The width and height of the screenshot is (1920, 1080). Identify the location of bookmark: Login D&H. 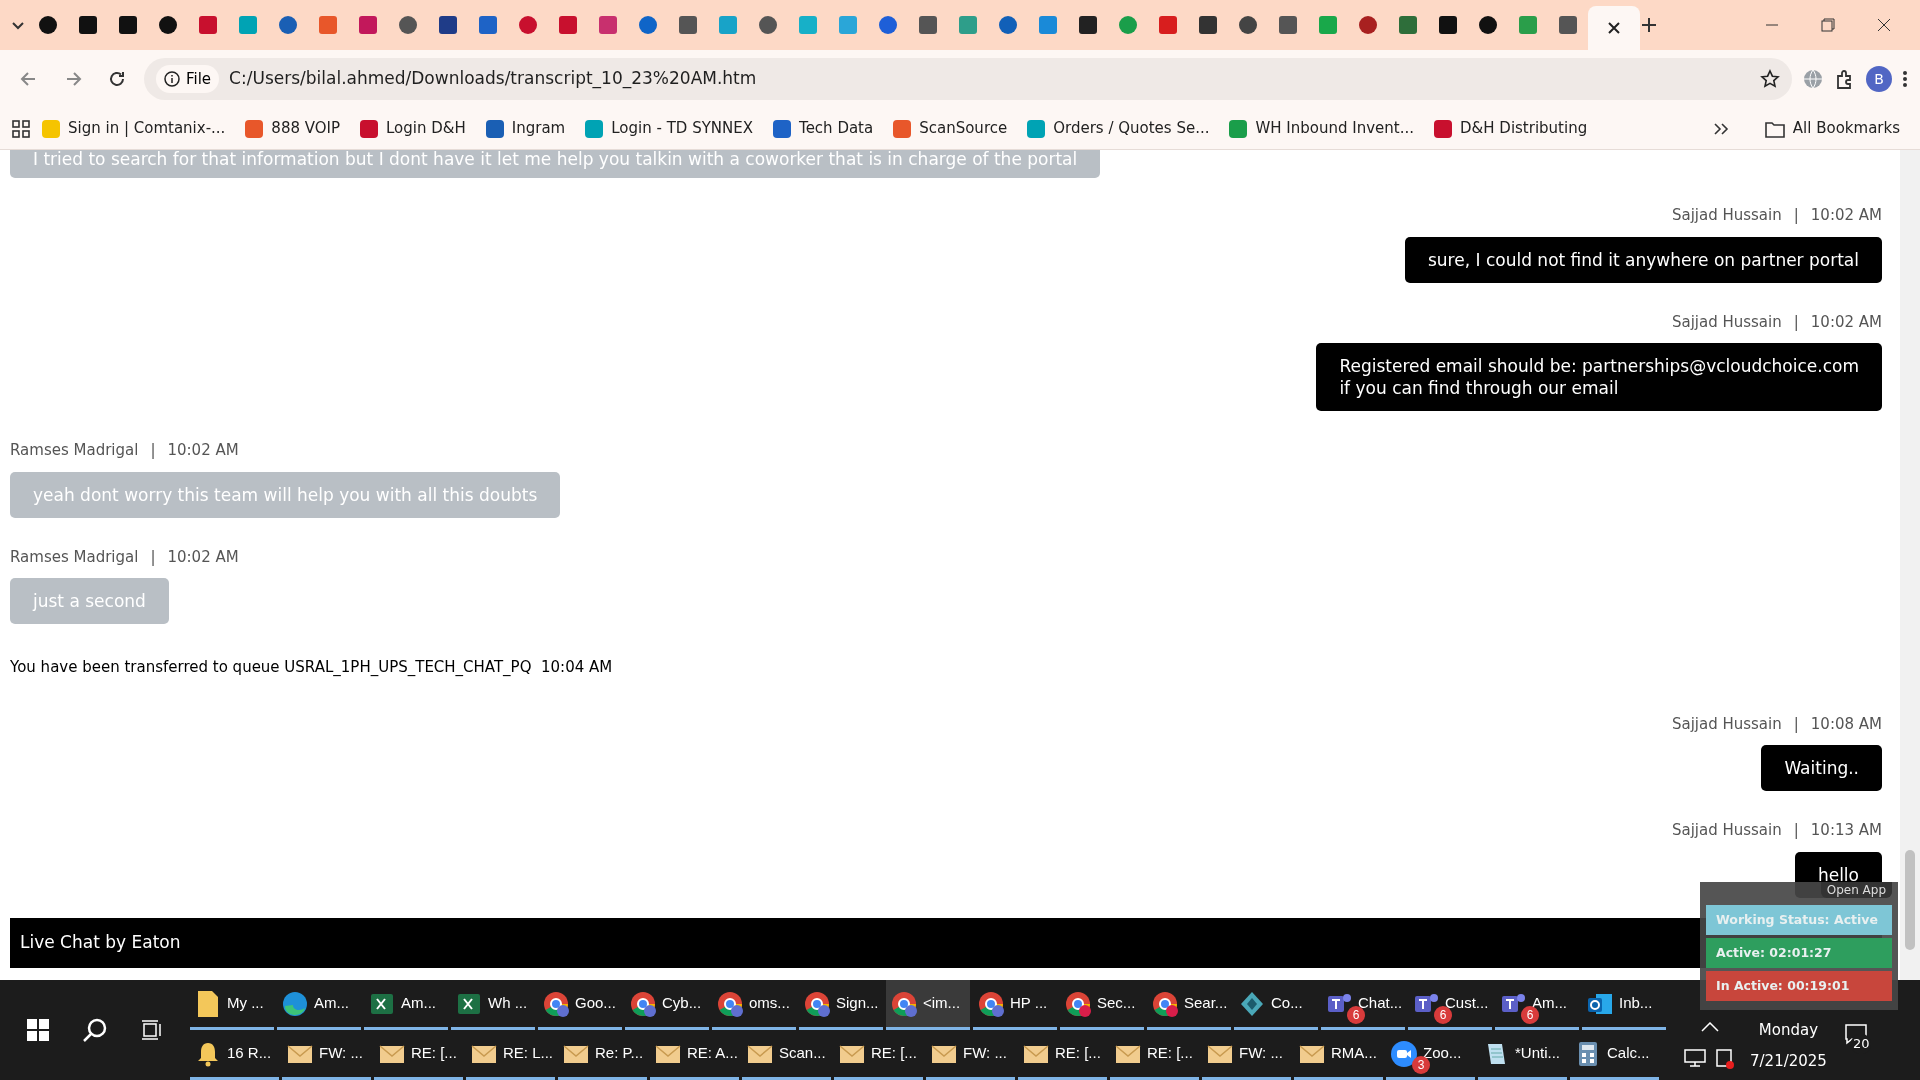
(413, 128).